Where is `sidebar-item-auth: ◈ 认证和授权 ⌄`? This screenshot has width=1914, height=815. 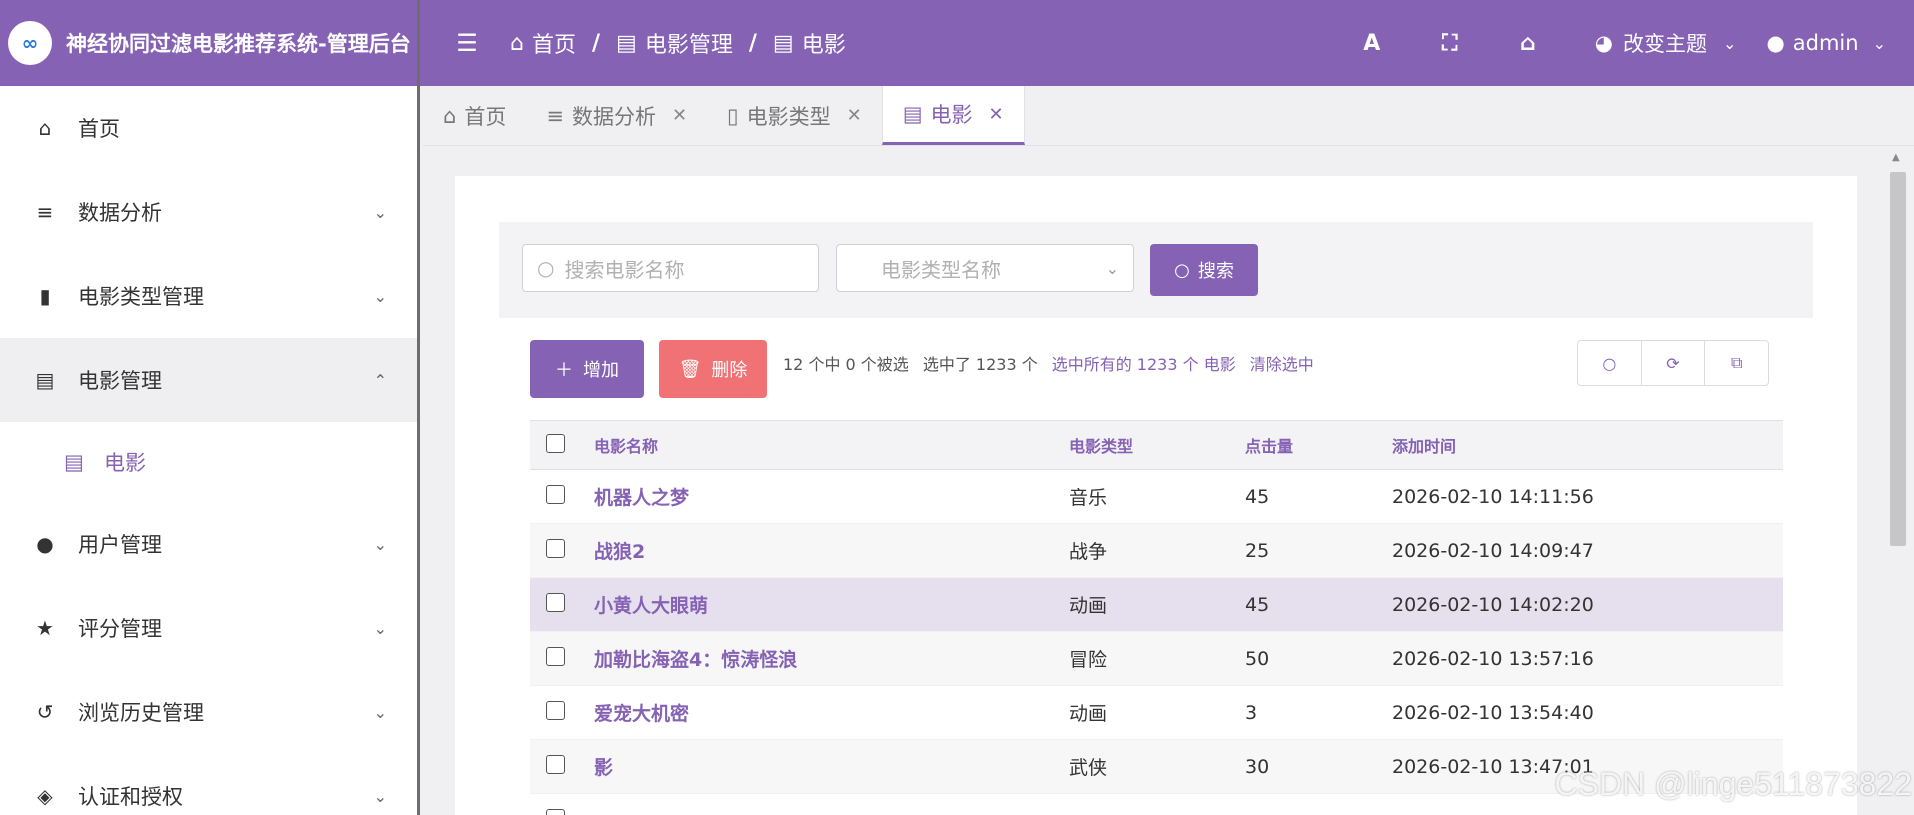
sidebar-item-auth: ◈ 认证和授权 ⌄ is located at coordinates (208, 784).